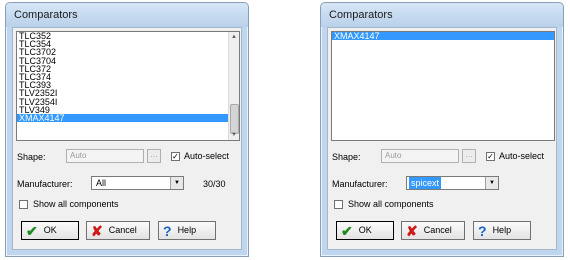 The height and width of the screenshot is (260, 570). Describe the element at coordinates (214, 184) in the screenshot. I see `component-count: 30/30` at that location.